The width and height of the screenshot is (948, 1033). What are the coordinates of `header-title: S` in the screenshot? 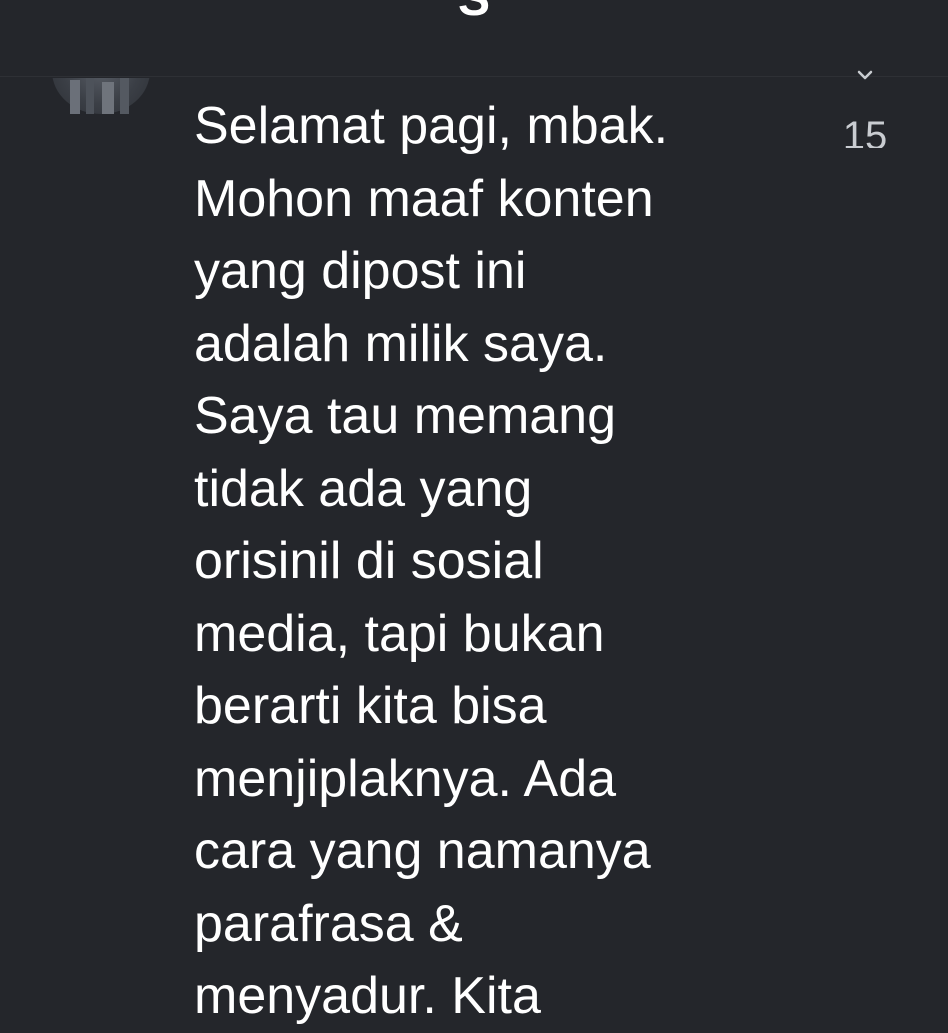 It's located at (474, 15).